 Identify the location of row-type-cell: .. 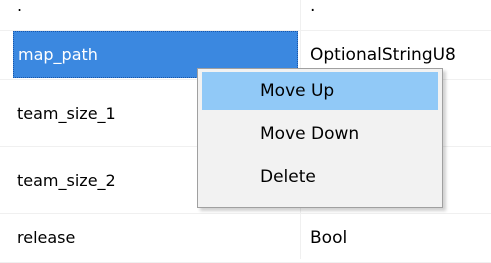
(395, 15).